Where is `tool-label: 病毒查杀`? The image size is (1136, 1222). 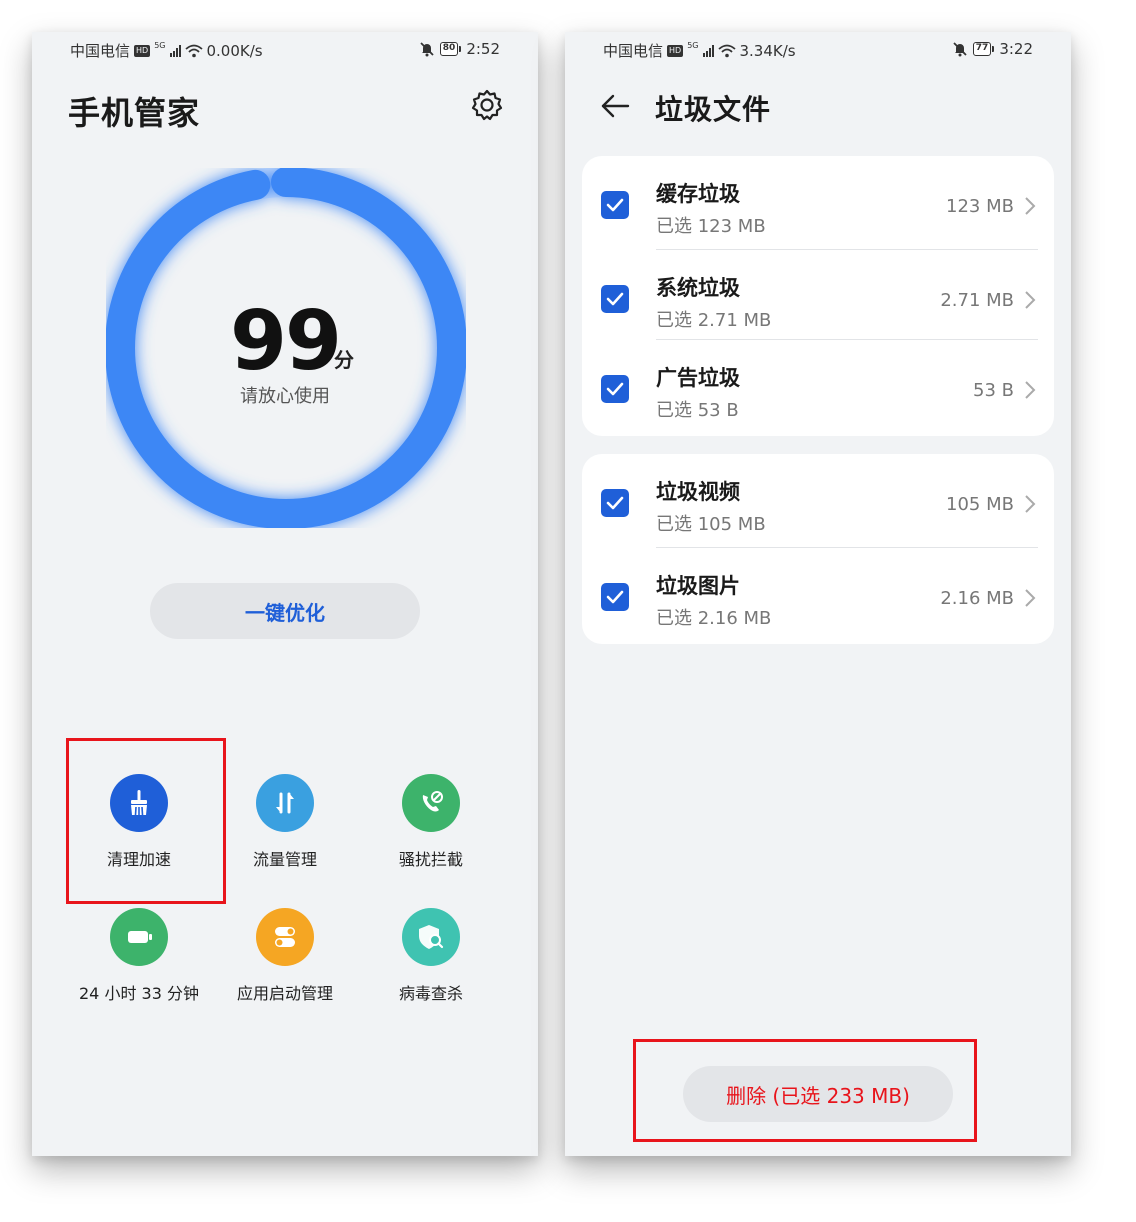
tool-label: 病毒查杀 is located at coordinates (430, 993).